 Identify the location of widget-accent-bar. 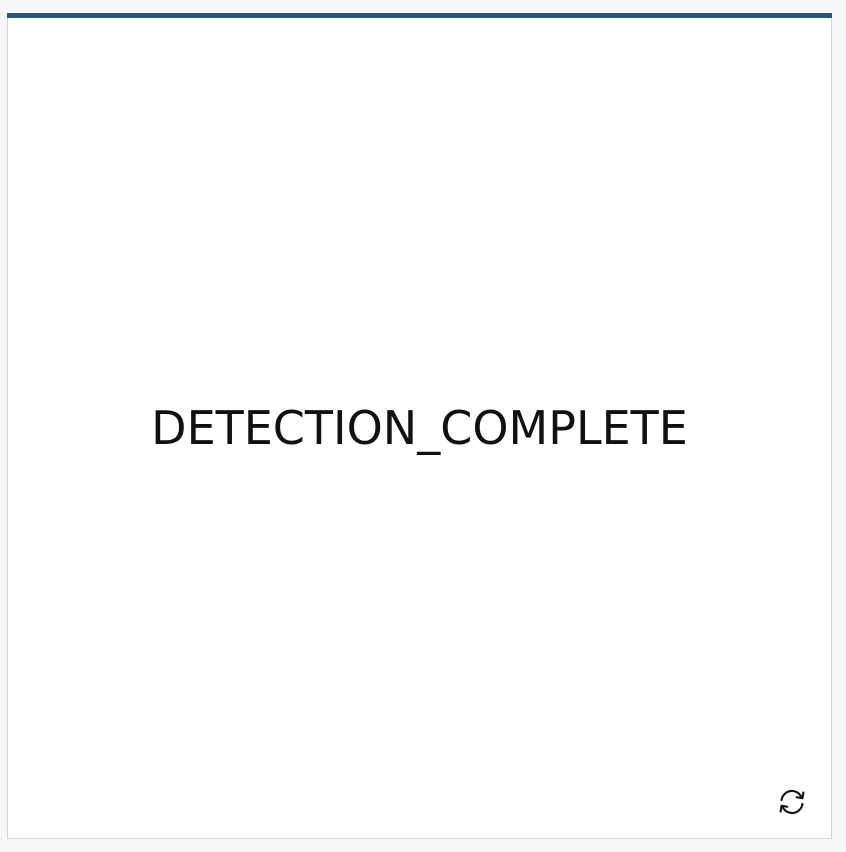
(419, 15).